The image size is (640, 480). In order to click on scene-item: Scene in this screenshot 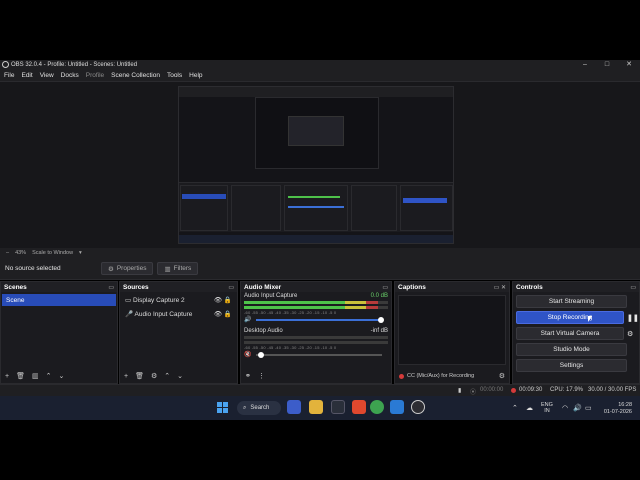, I will do `click(59, 300)`.